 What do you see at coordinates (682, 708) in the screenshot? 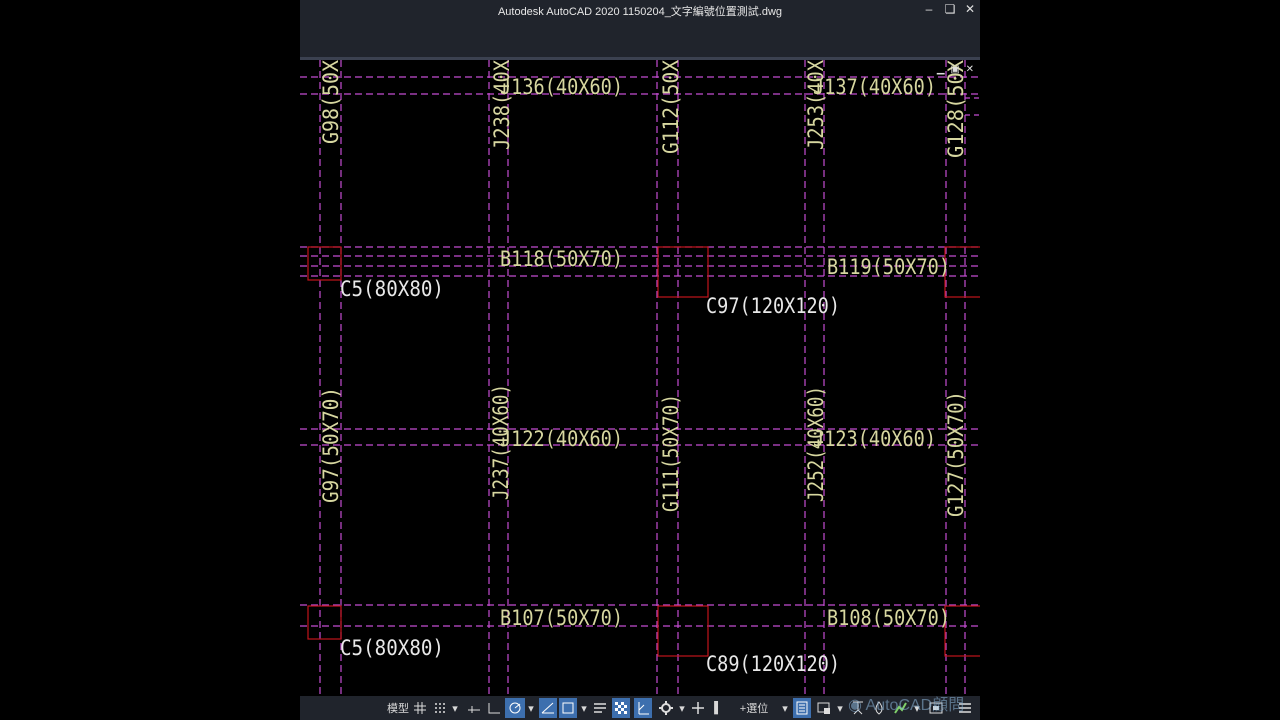
I see `gizmo-dropdown-icon: ▾` at bounding box center [682, 708].